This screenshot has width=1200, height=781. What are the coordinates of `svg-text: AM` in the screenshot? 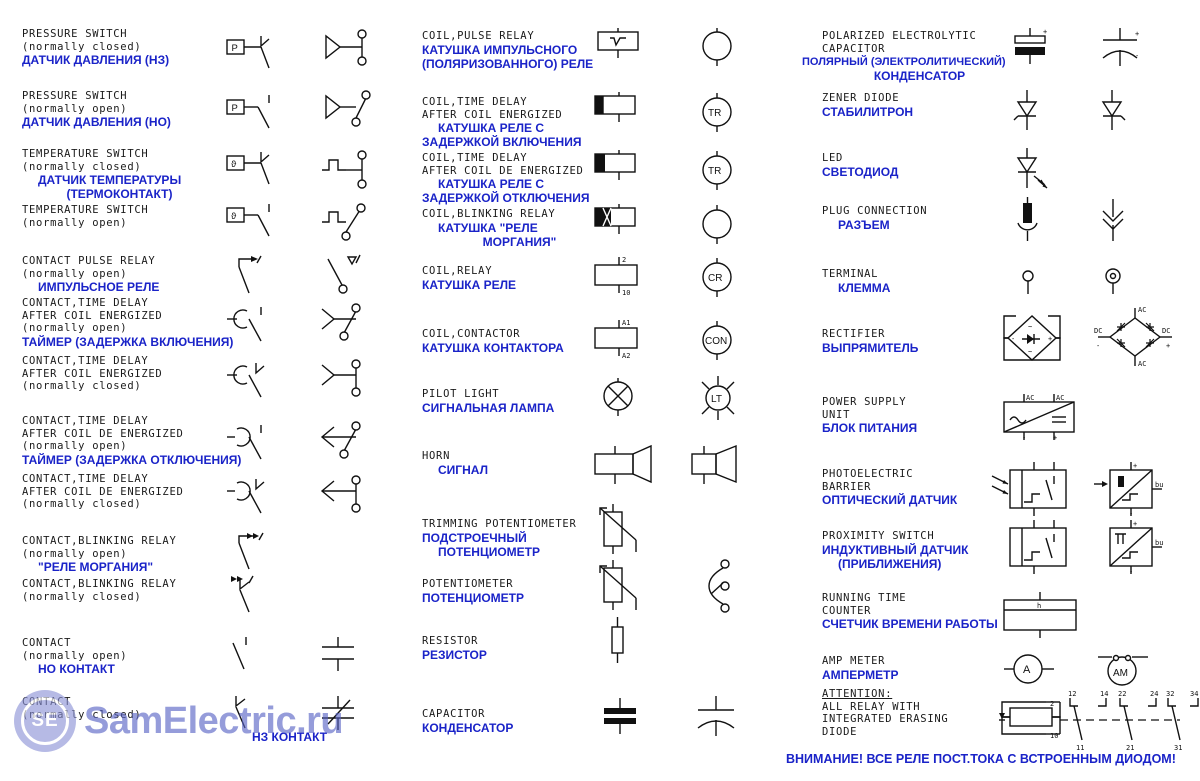 It's located at (1120, 673).